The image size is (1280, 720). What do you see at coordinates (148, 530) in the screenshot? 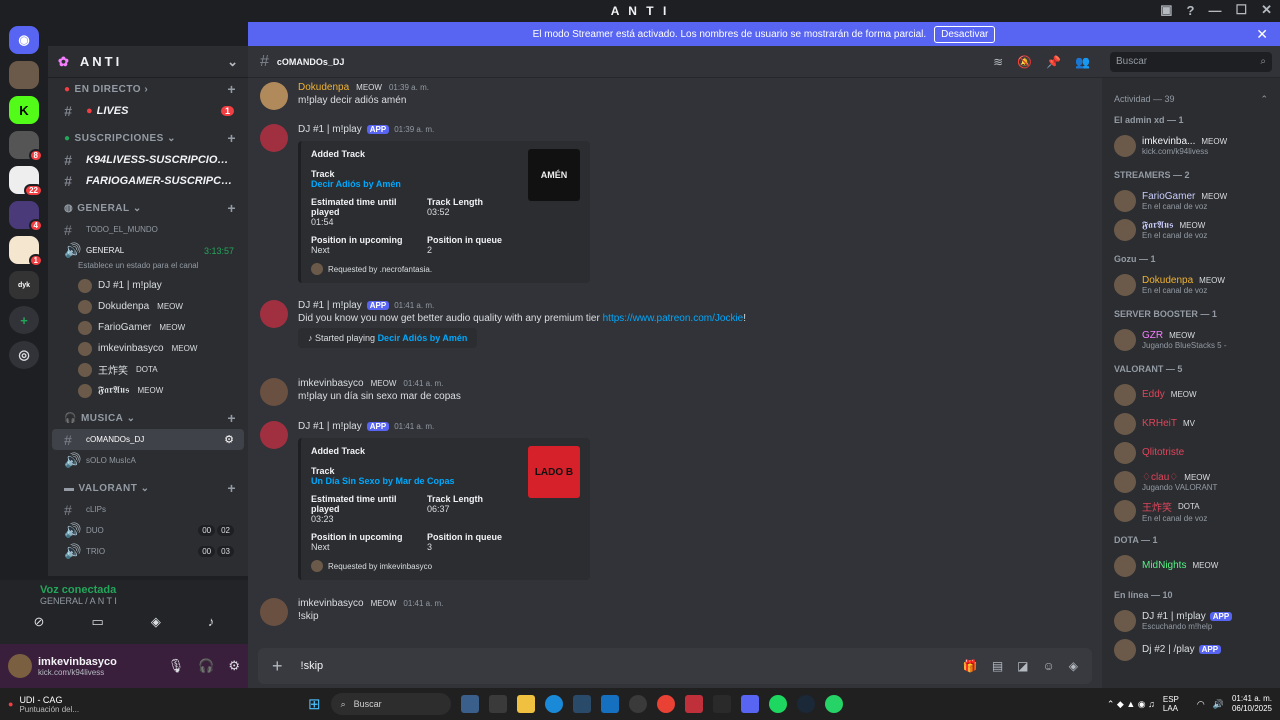
I see `voice-channel-duo: 🔊 DUO 00 02` at bounding box center [148, 530].